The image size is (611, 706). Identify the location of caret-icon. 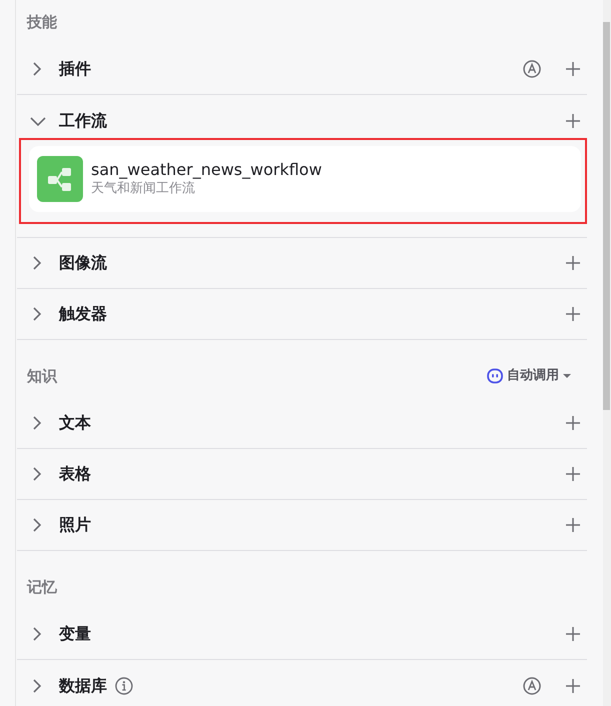
(567, 376).